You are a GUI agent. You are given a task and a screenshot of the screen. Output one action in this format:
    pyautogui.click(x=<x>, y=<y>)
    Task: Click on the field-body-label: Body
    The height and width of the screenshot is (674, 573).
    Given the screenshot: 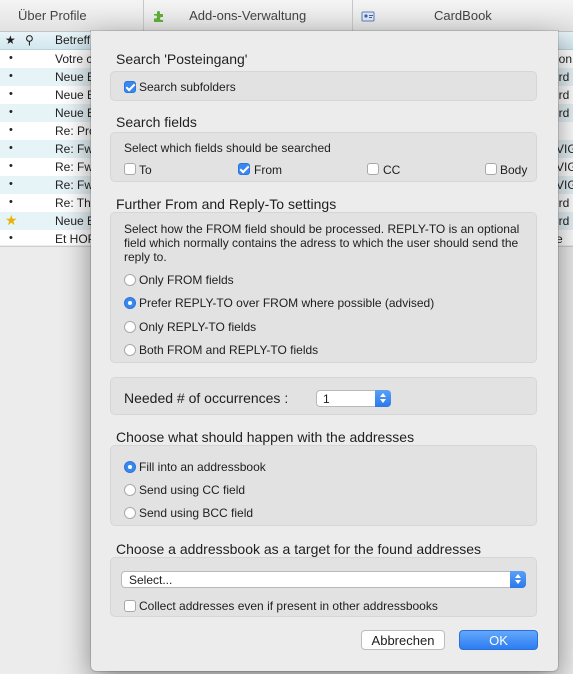 What is the action you would take?
    pyautogui.click(x=513, y=170)
    